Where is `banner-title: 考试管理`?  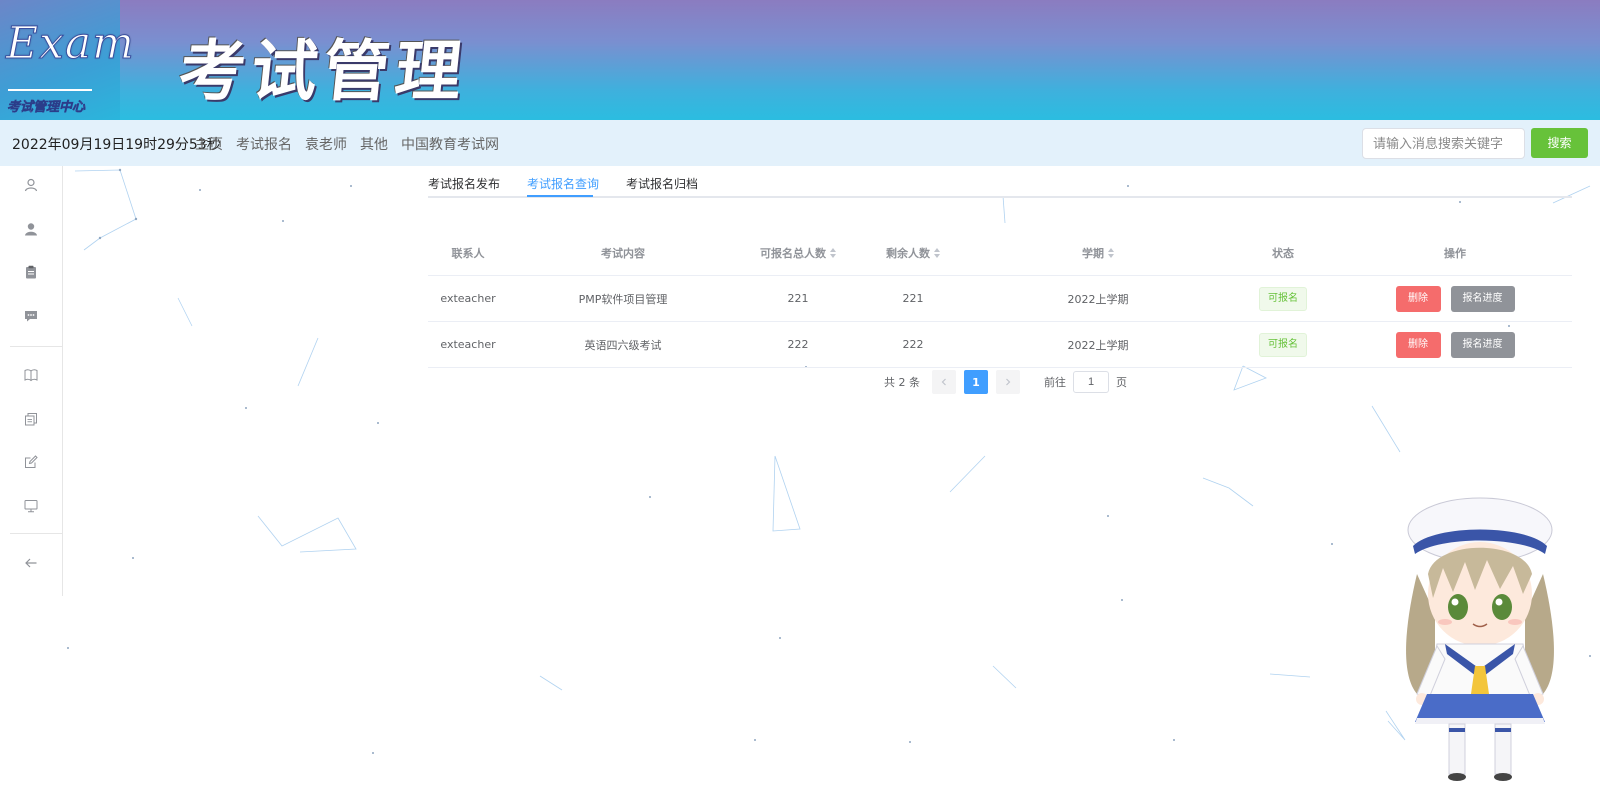
banner-title: 考试管理 is located at coordinates (323, 71).